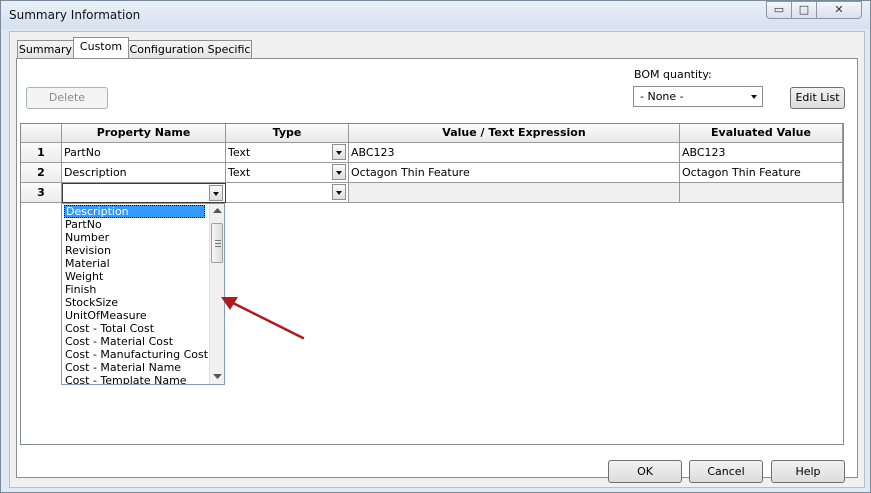  I want to click on maximize-icon: □, so click(804, 9).